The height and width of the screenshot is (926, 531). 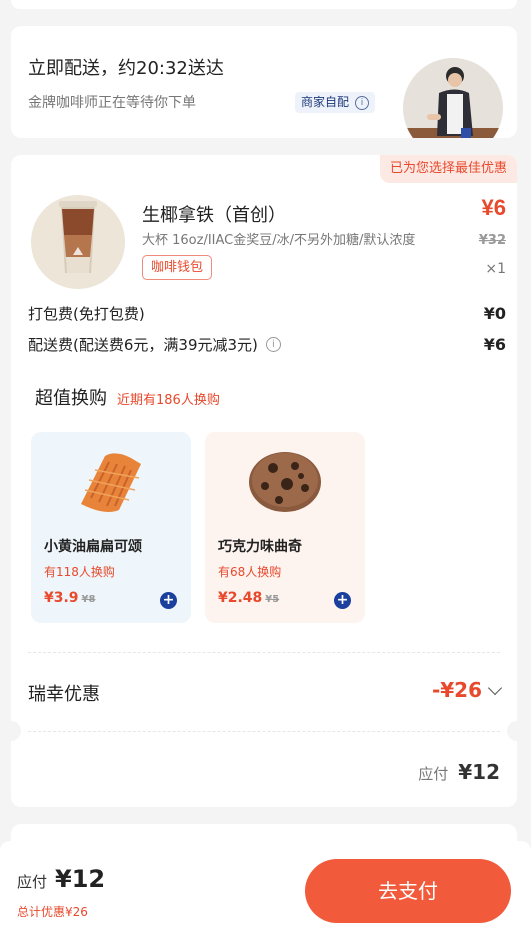 What do you see at coordinates (453, 98) in the screenshot?
I see `barista-avatar` at bounding box center [453, 98].